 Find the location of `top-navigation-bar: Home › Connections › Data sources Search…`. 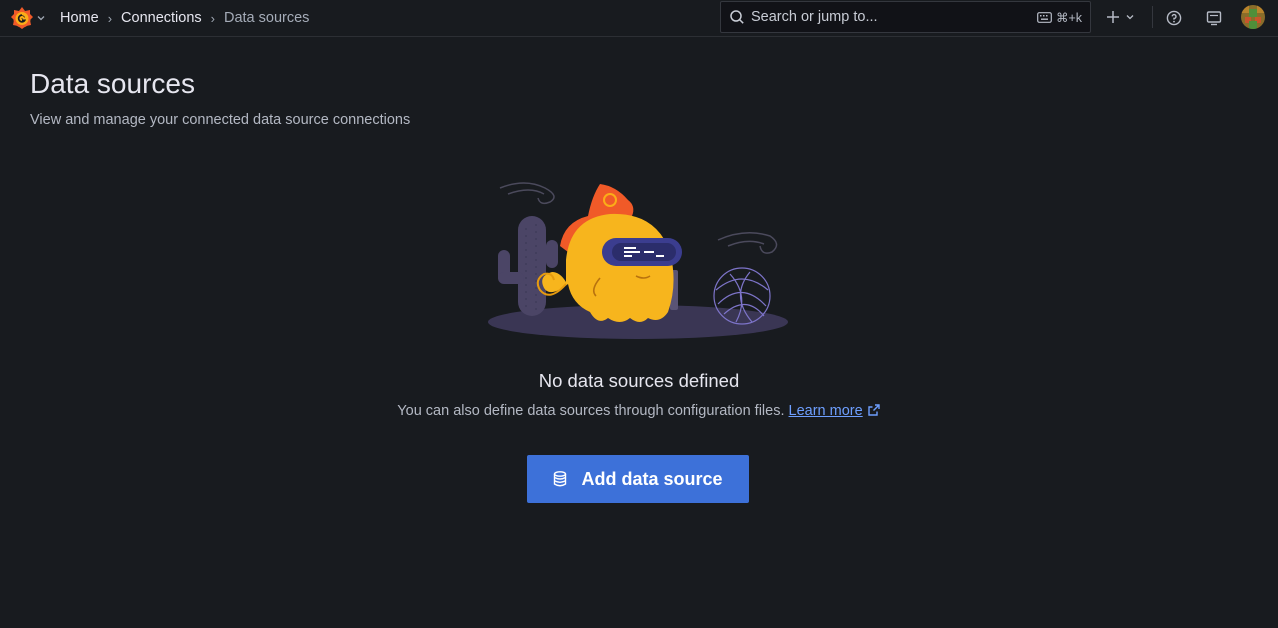

top-navigation-bar: Home › Connections › Data sources Search… is located at coordinates (639, 18).